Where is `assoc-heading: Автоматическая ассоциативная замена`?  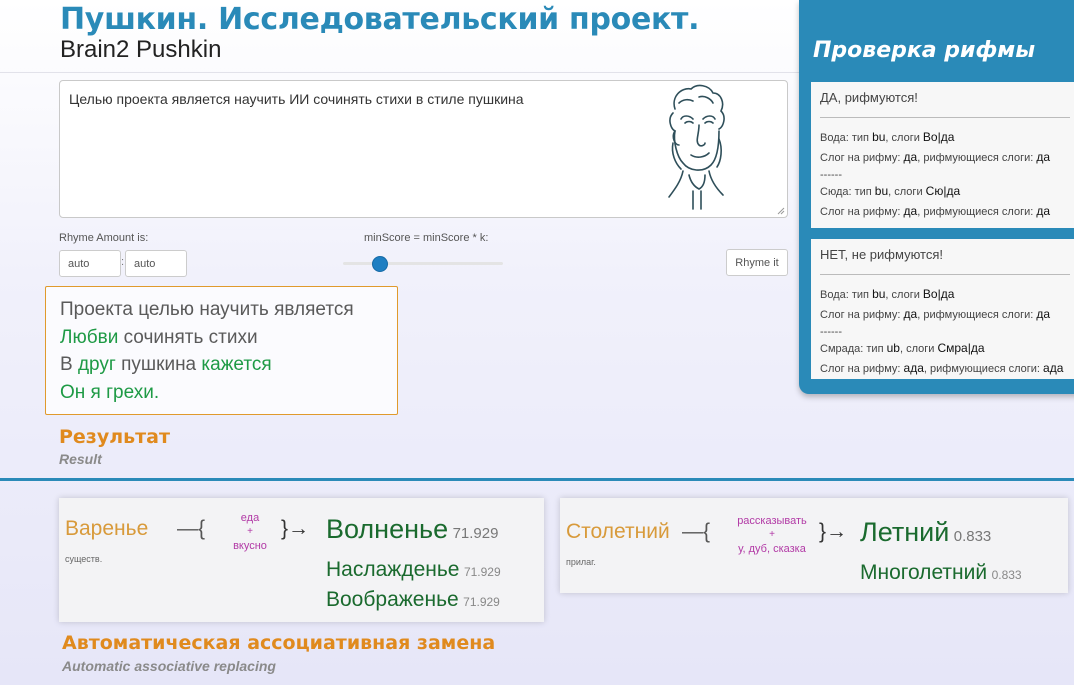 assoc-heading: Автоматическая ассоциативная замена is located at coordinates (279, 643).